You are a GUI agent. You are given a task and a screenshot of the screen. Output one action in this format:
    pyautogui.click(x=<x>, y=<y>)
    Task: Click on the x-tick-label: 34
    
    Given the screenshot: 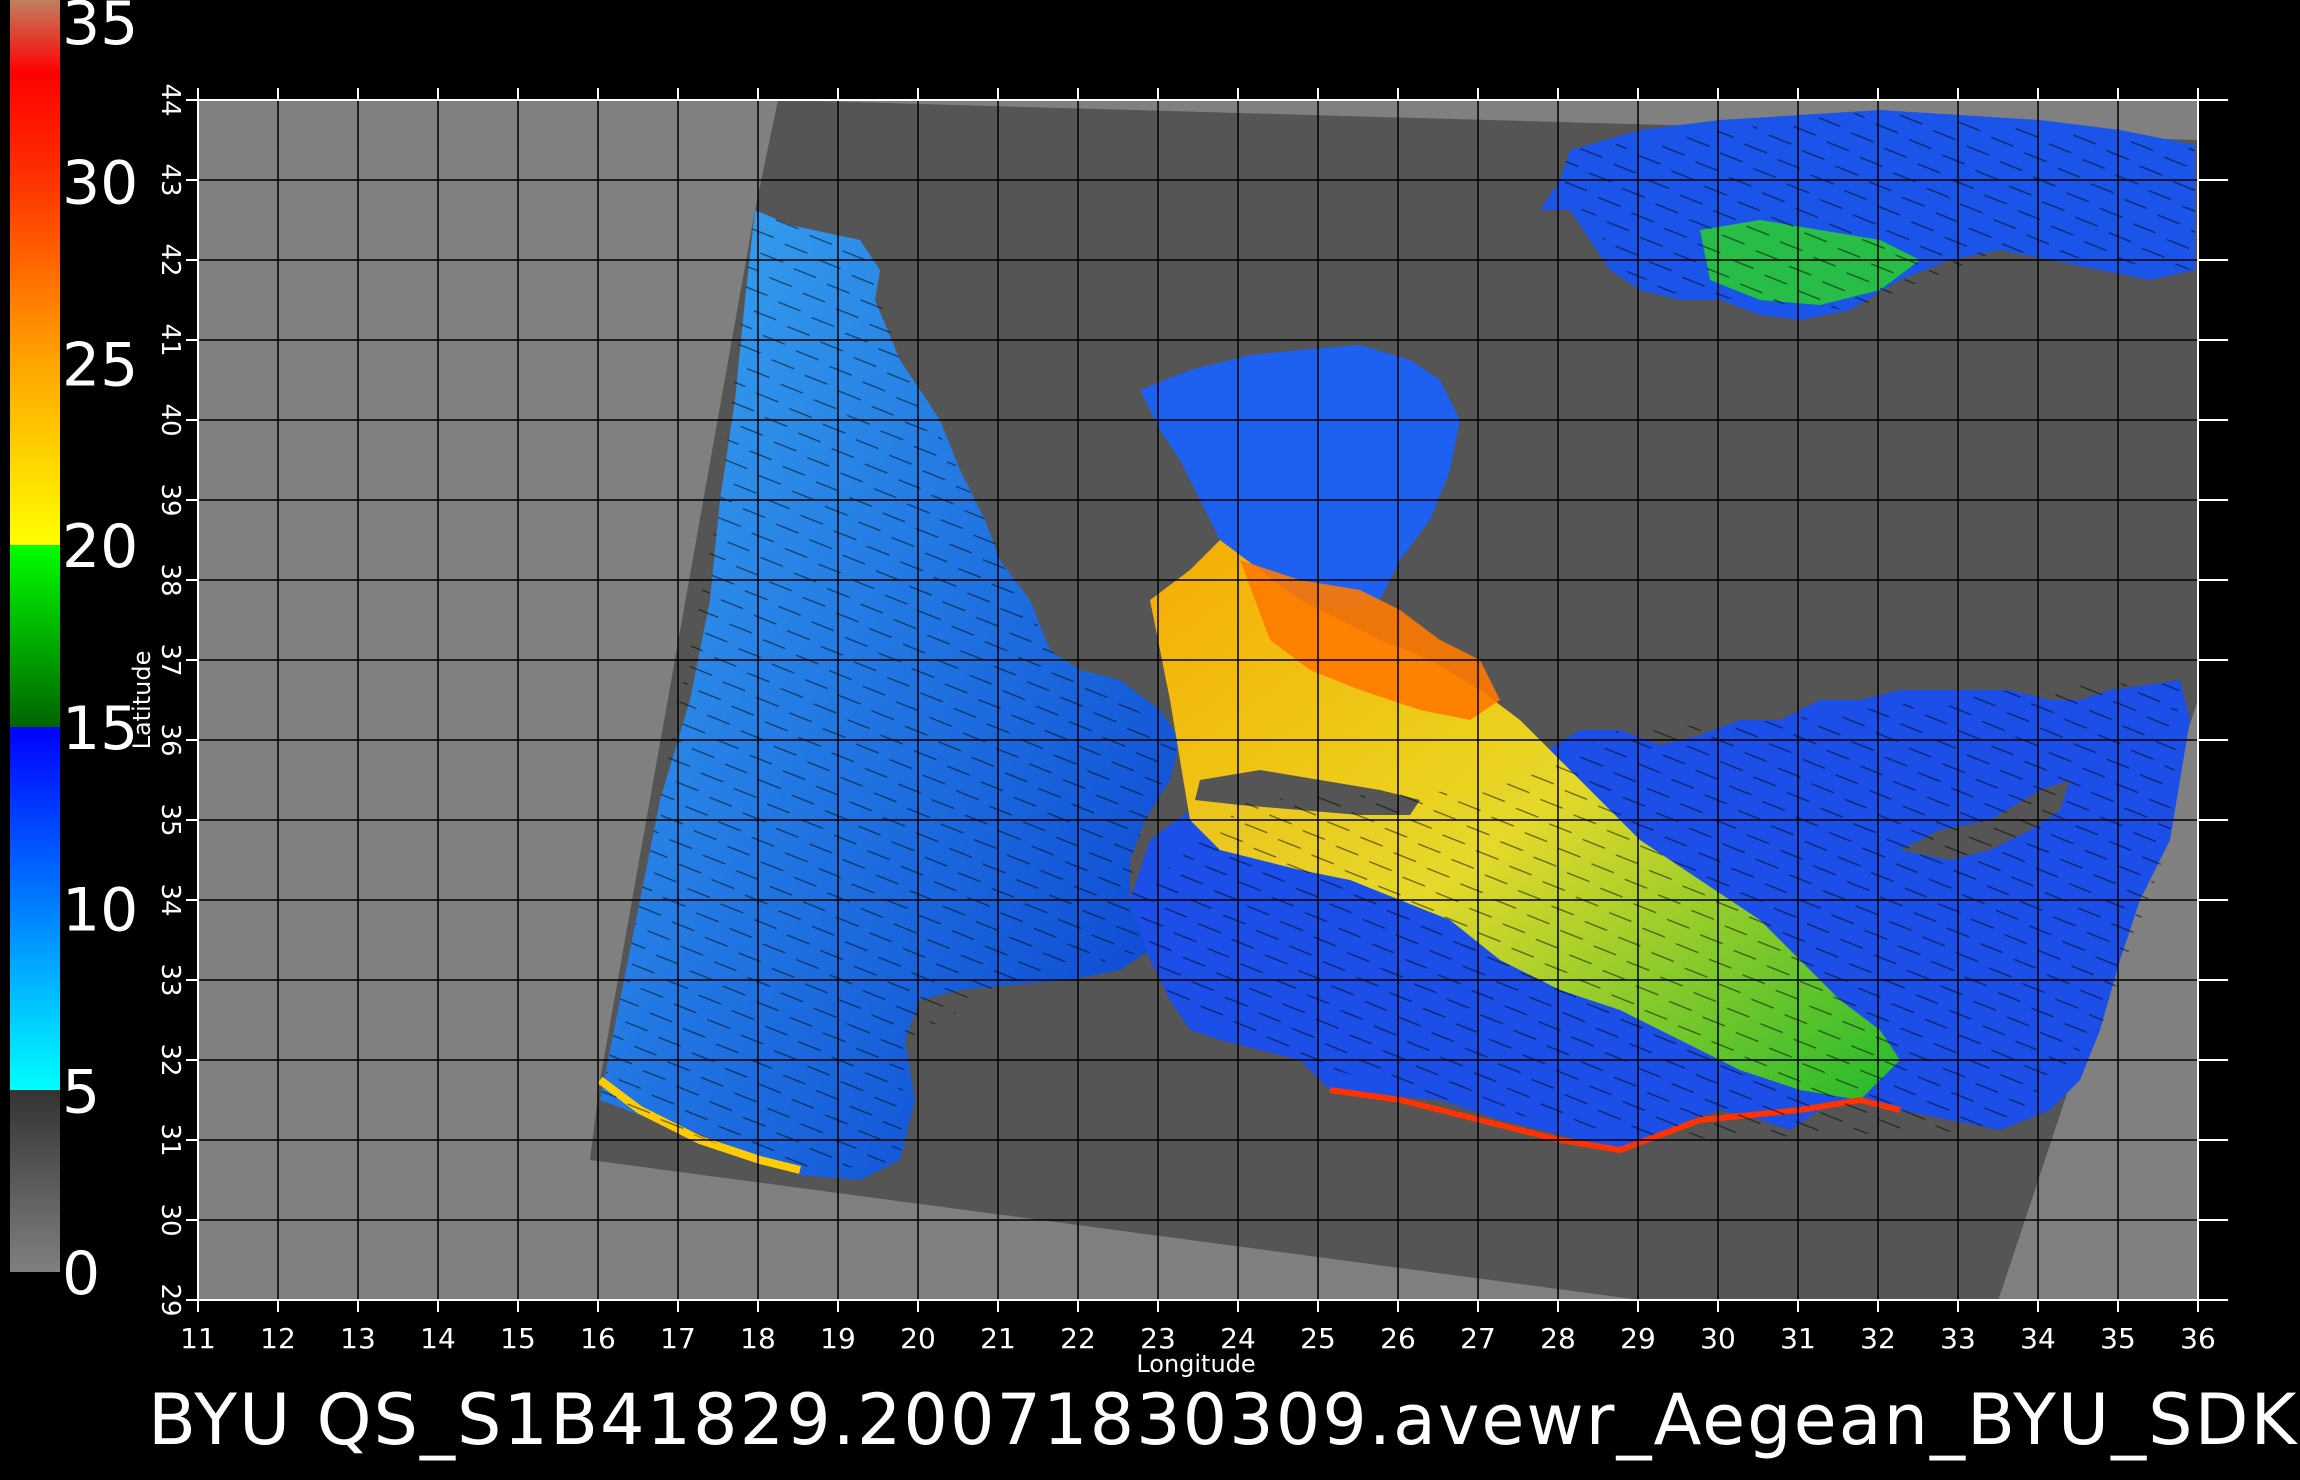 What is the action you would take?
    pyautogui.click(x=2038, y=1338)
    